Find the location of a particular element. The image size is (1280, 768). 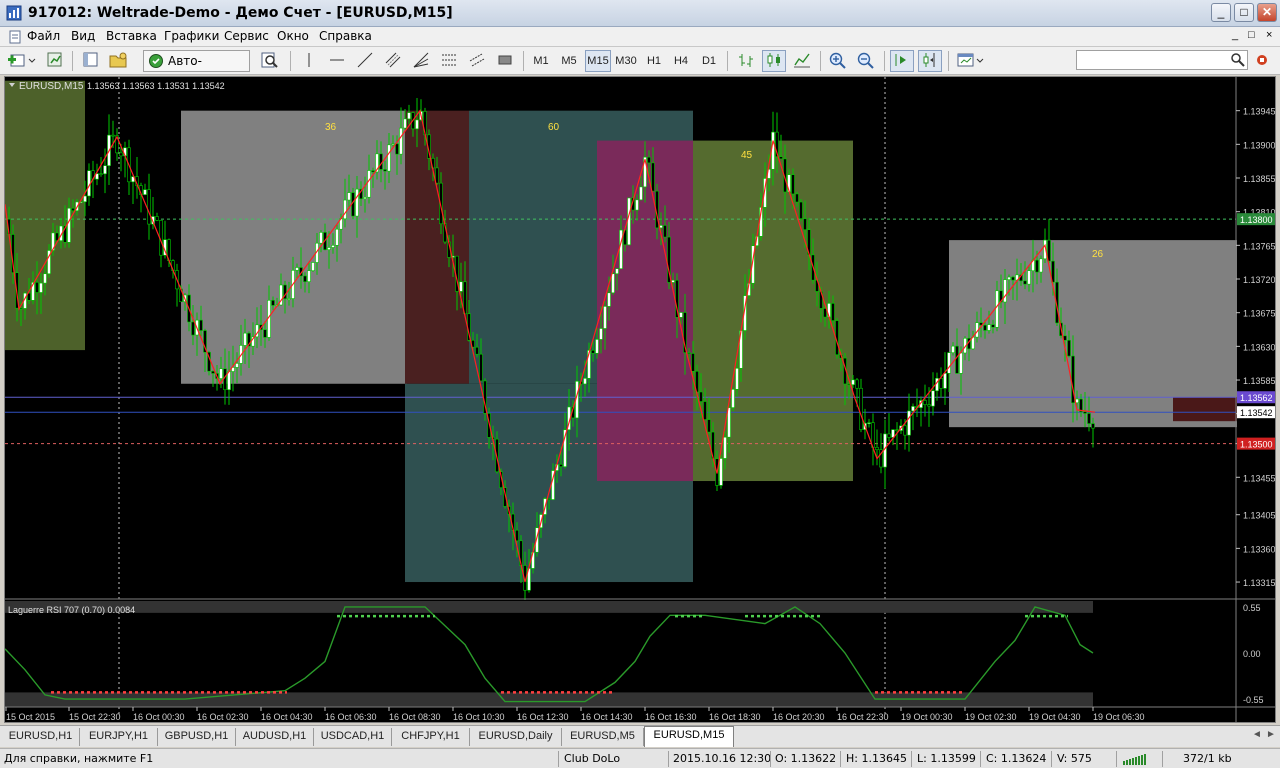

settings-icon is located at coordinates (1262, 60).